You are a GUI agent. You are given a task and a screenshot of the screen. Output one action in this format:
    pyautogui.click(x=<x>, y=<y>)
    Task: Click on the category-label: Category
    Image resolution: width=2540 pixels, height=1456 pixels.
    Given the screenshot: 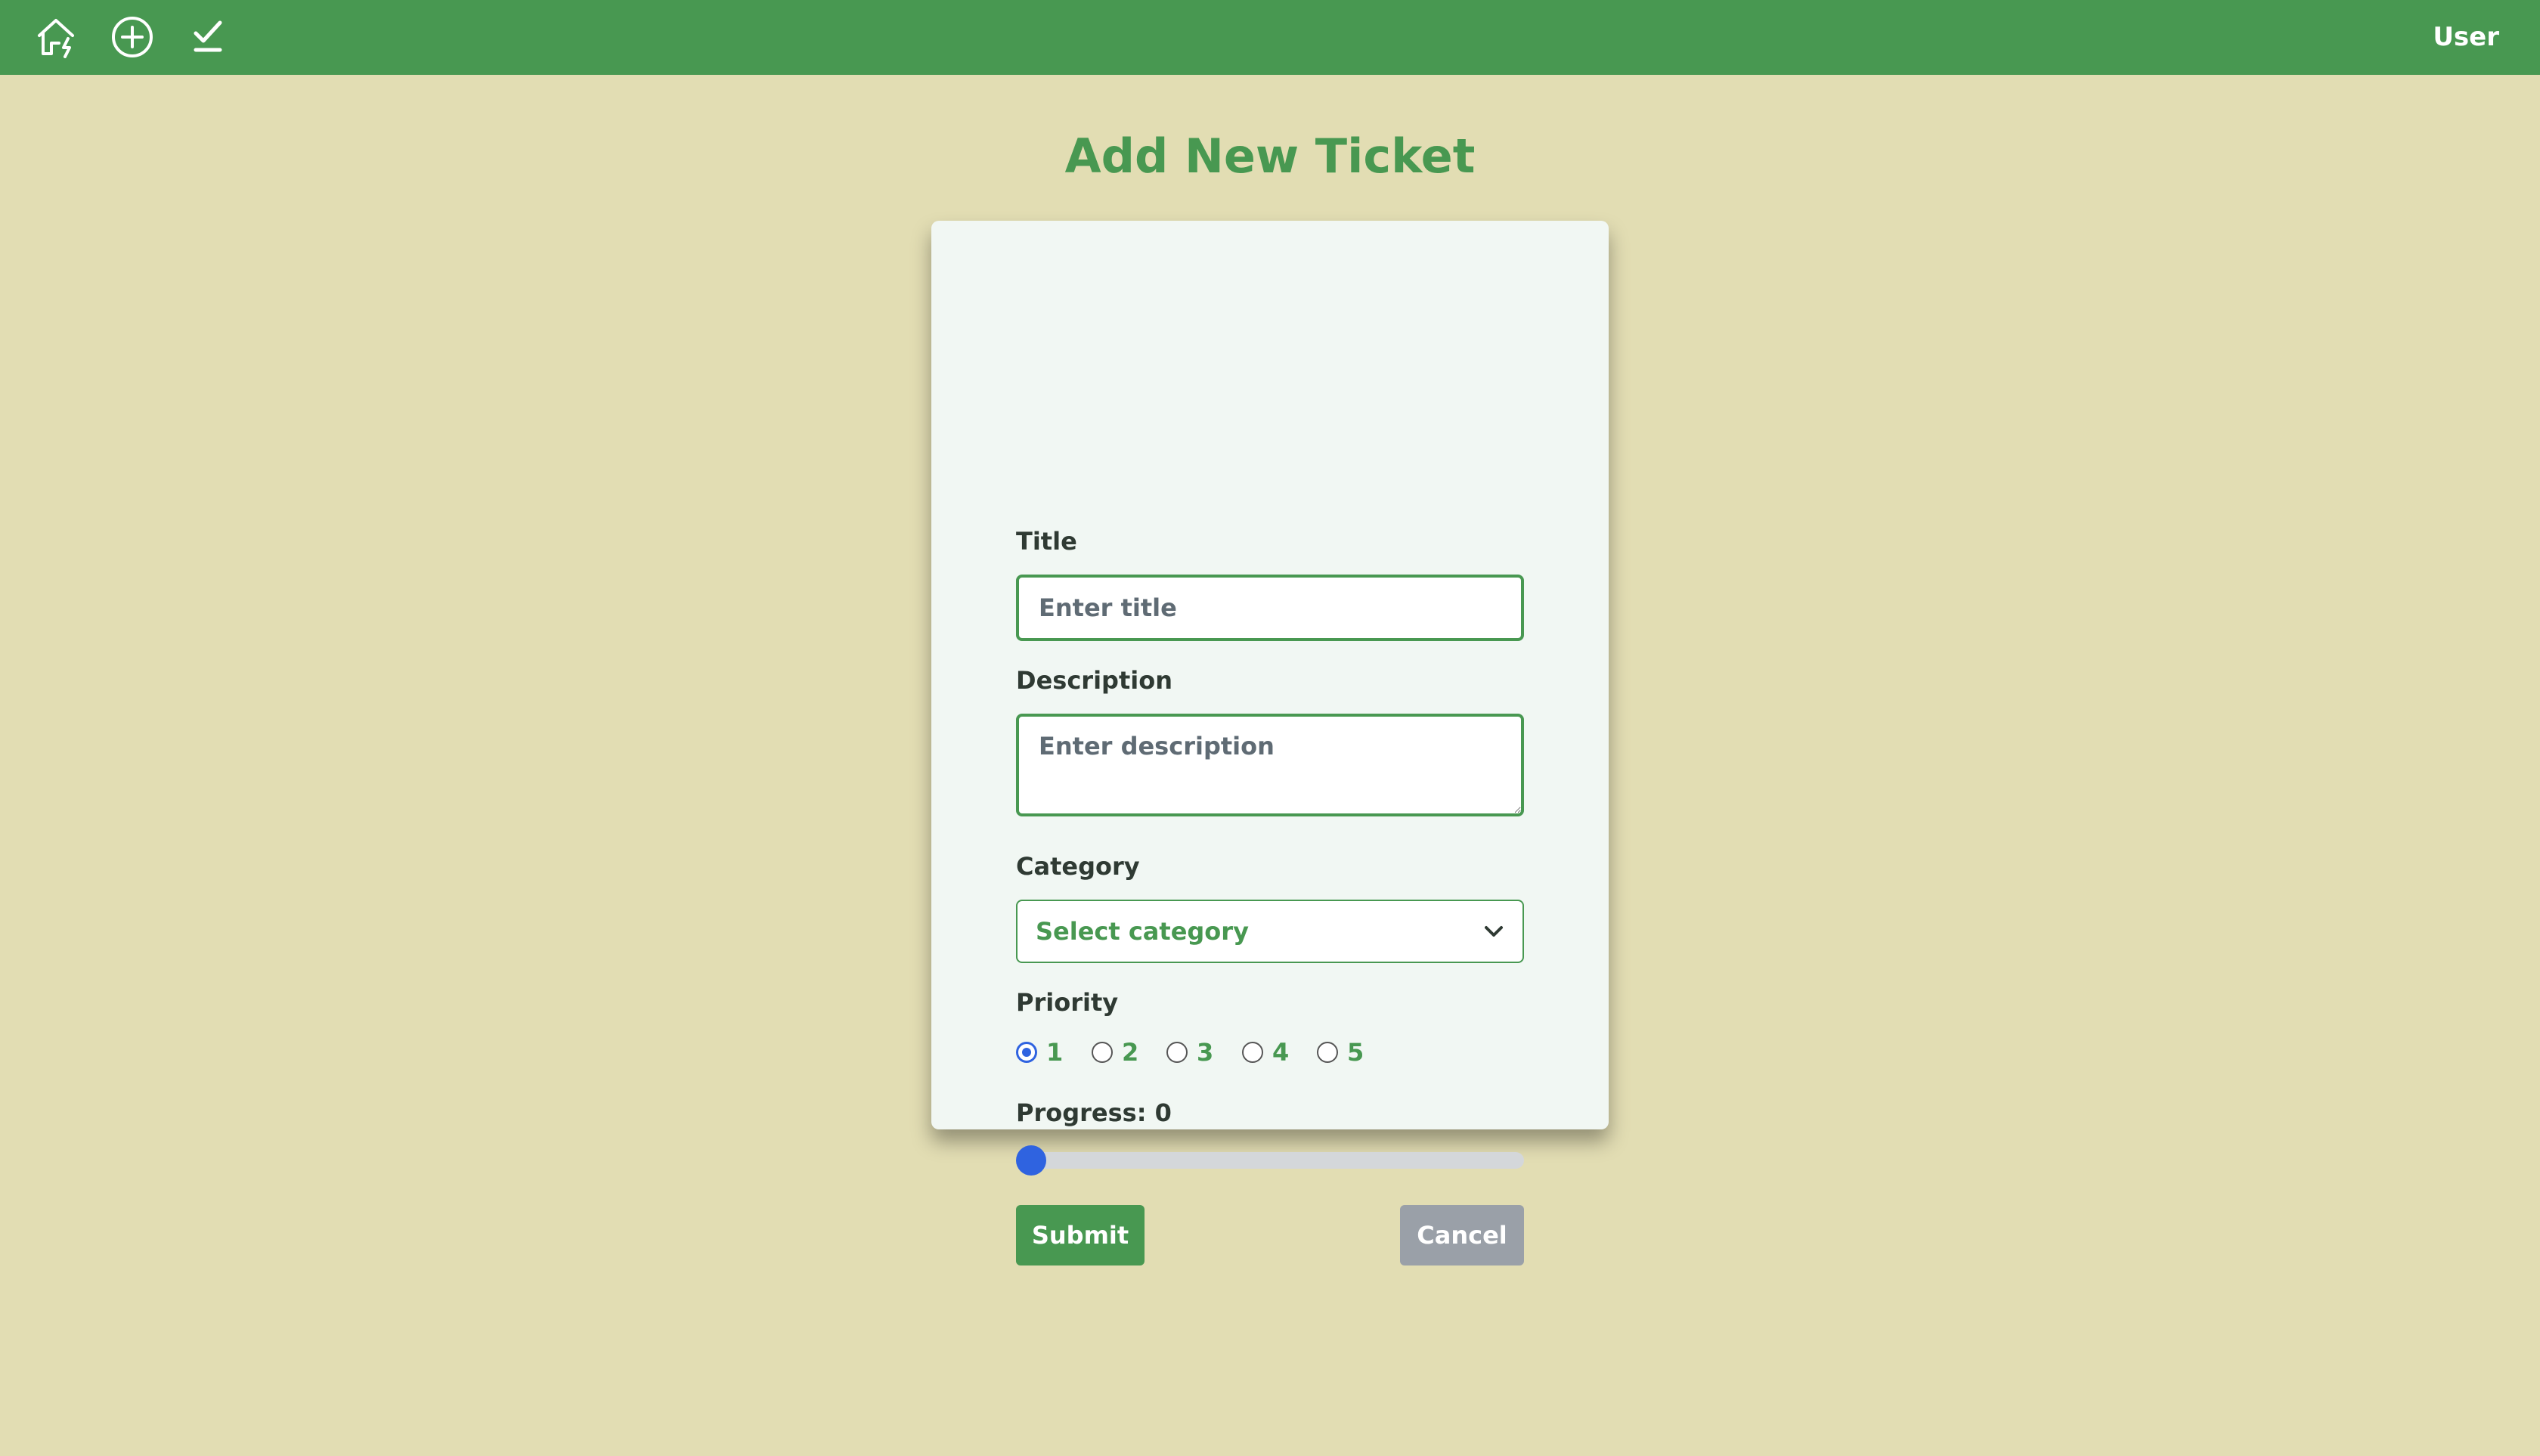 What is the action you would take?
    pyautogui.click(x=1078, y=866)
    